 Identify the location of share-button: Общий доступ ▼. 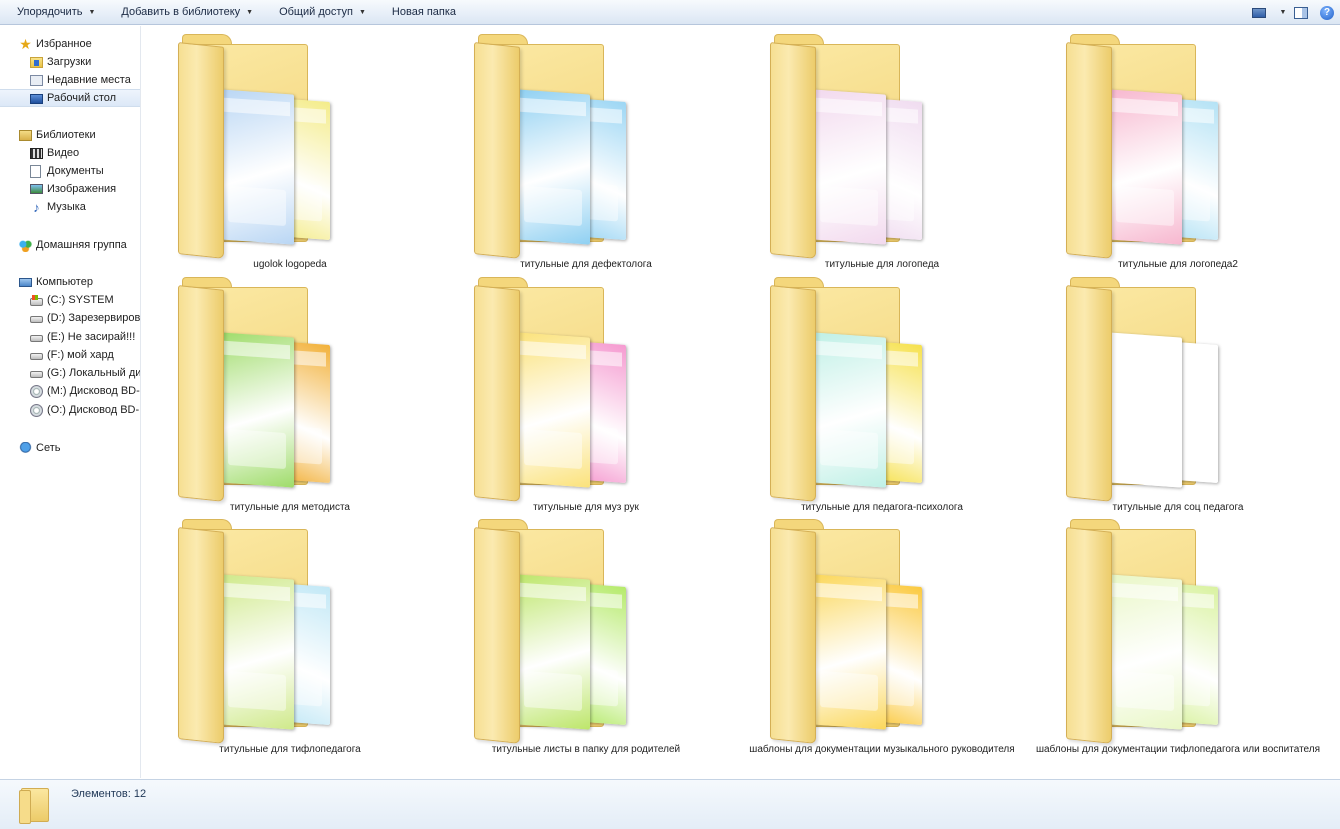
(318, 12).